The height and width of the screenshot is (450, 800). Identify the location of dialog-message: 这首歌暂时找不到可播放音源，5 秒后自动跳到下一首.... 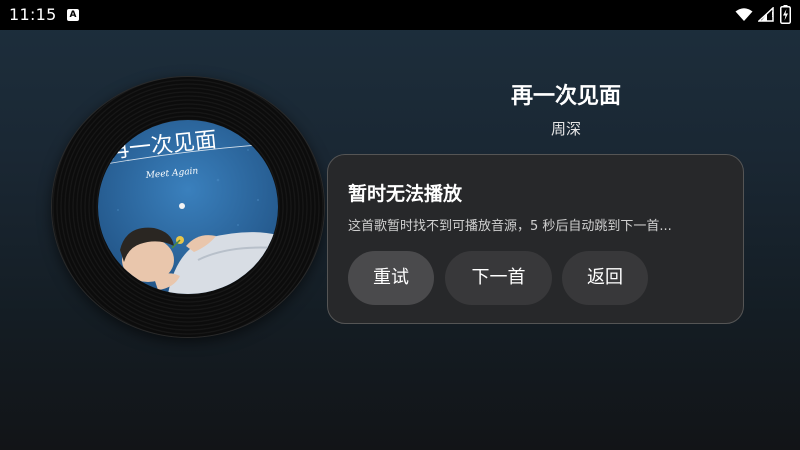
(510, 226).